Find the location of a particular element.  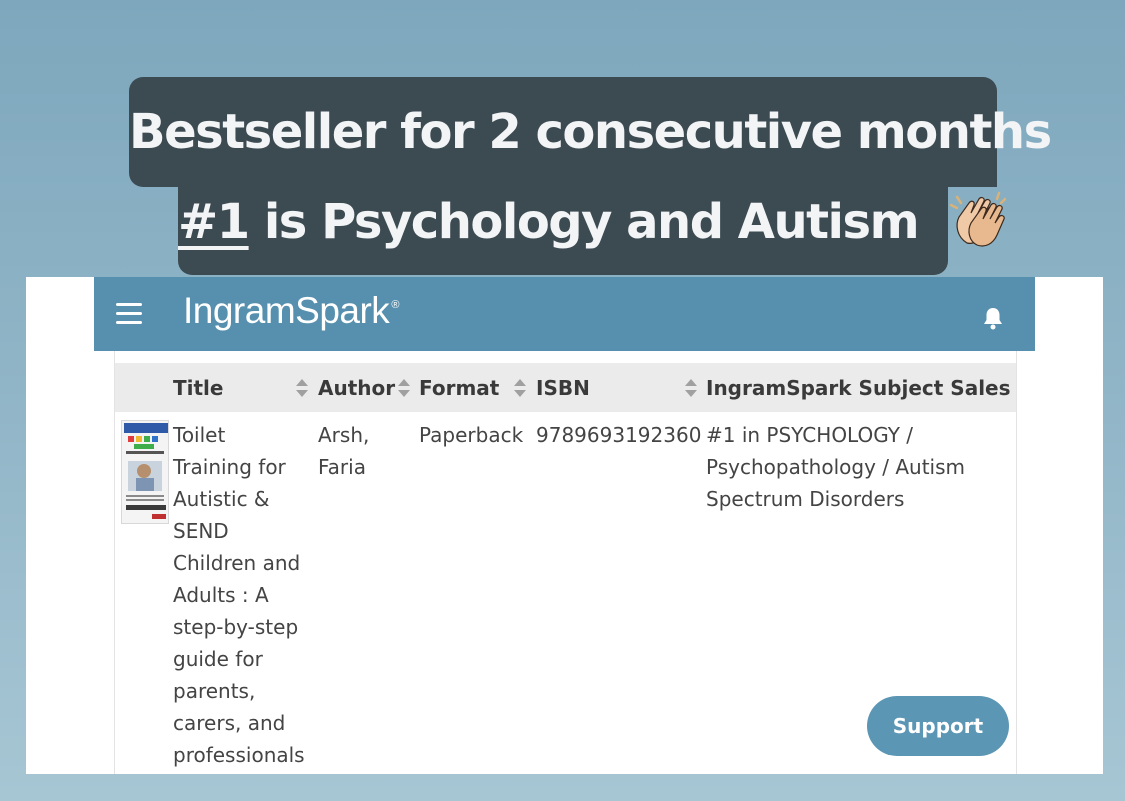

sort-author-icon is located at coordinates (404, 388).